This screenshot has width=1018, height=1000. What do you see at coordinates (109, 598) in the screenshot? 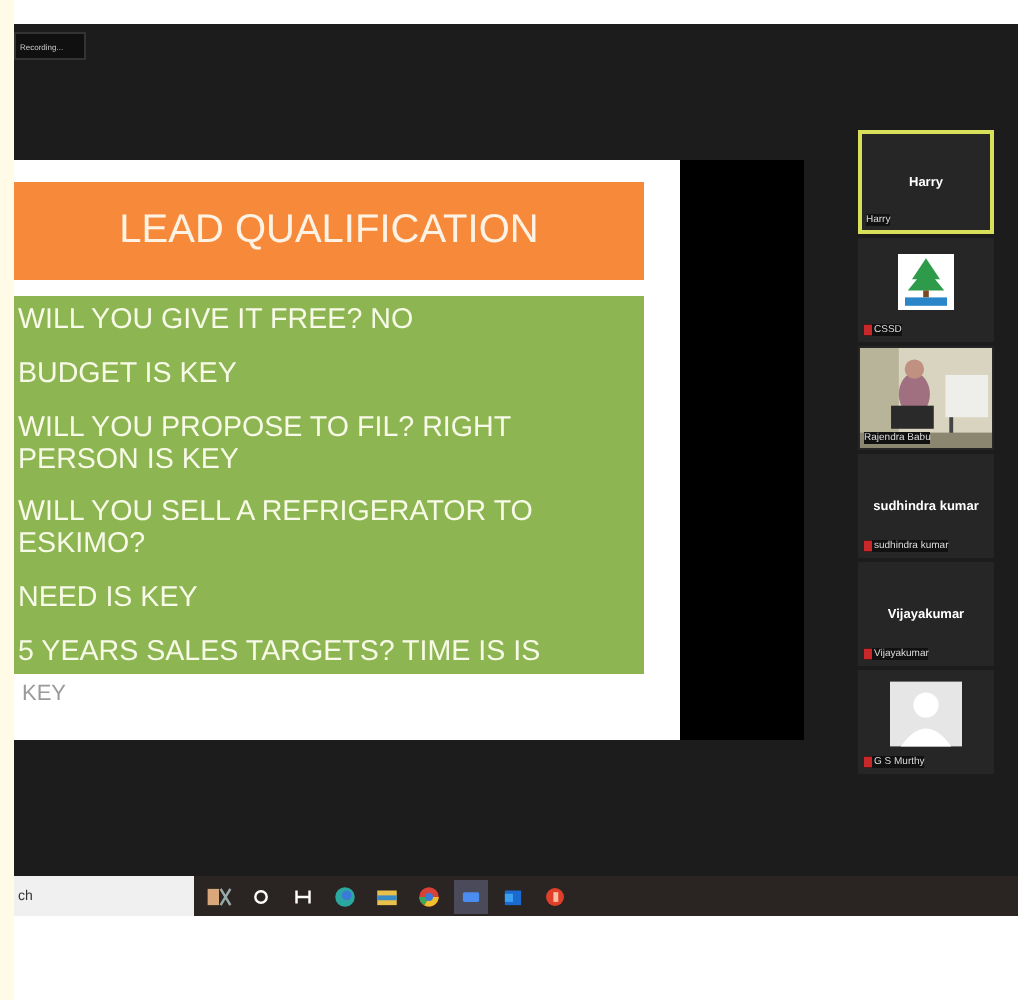
I see `slide-line: NEED IS KEY` at bounding box center [109, 598].